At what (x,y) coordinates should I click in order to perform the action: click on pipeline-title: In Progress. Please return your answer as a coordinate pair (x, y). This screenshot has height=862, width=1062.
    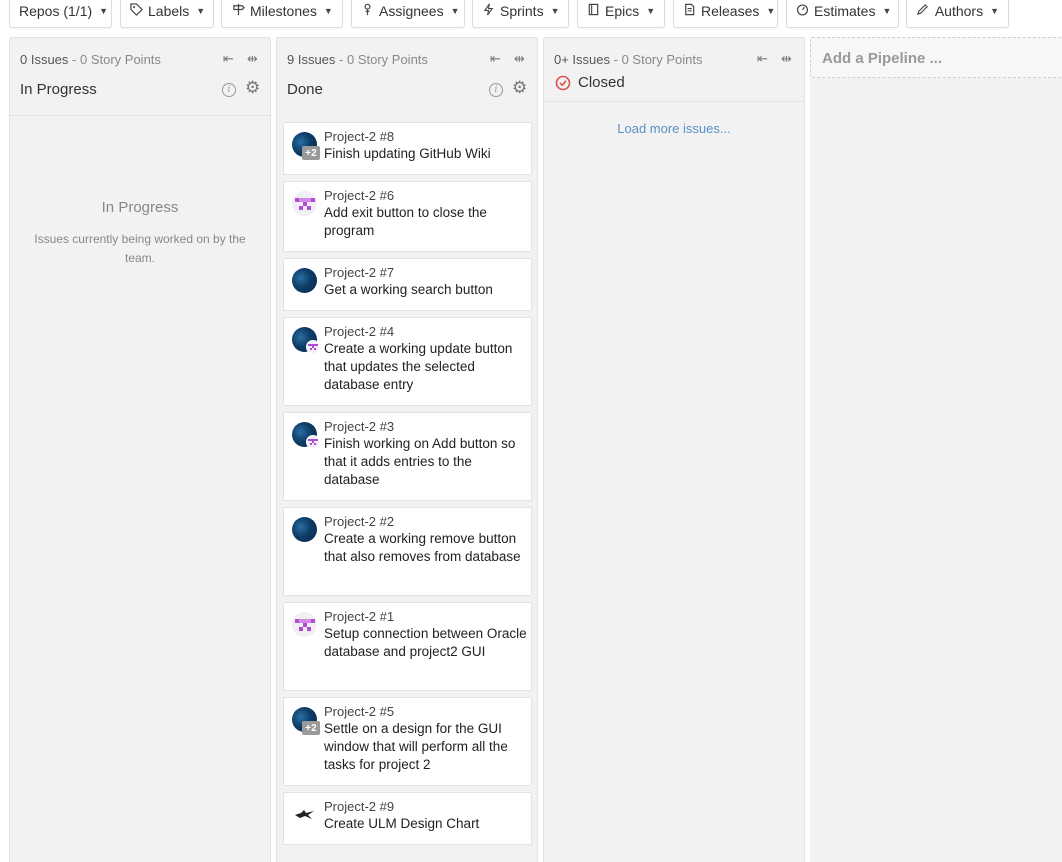
    Looking at the image, I should click on (58, 89).